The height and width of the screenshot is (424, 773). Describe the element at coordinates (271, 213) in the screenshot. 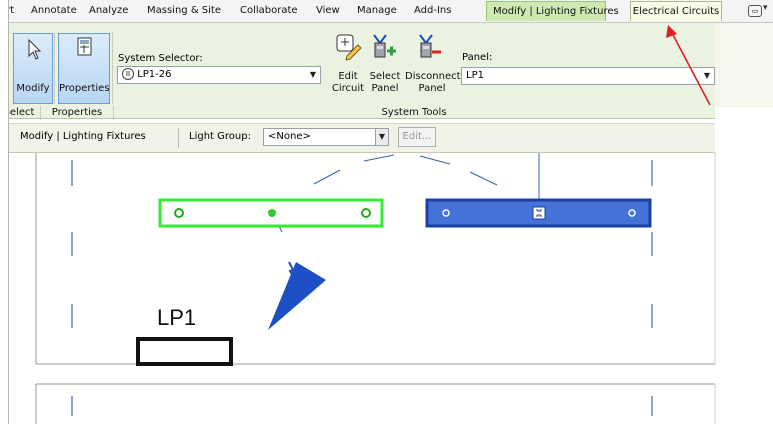

I see `lighting-fixture-selected` at that location.